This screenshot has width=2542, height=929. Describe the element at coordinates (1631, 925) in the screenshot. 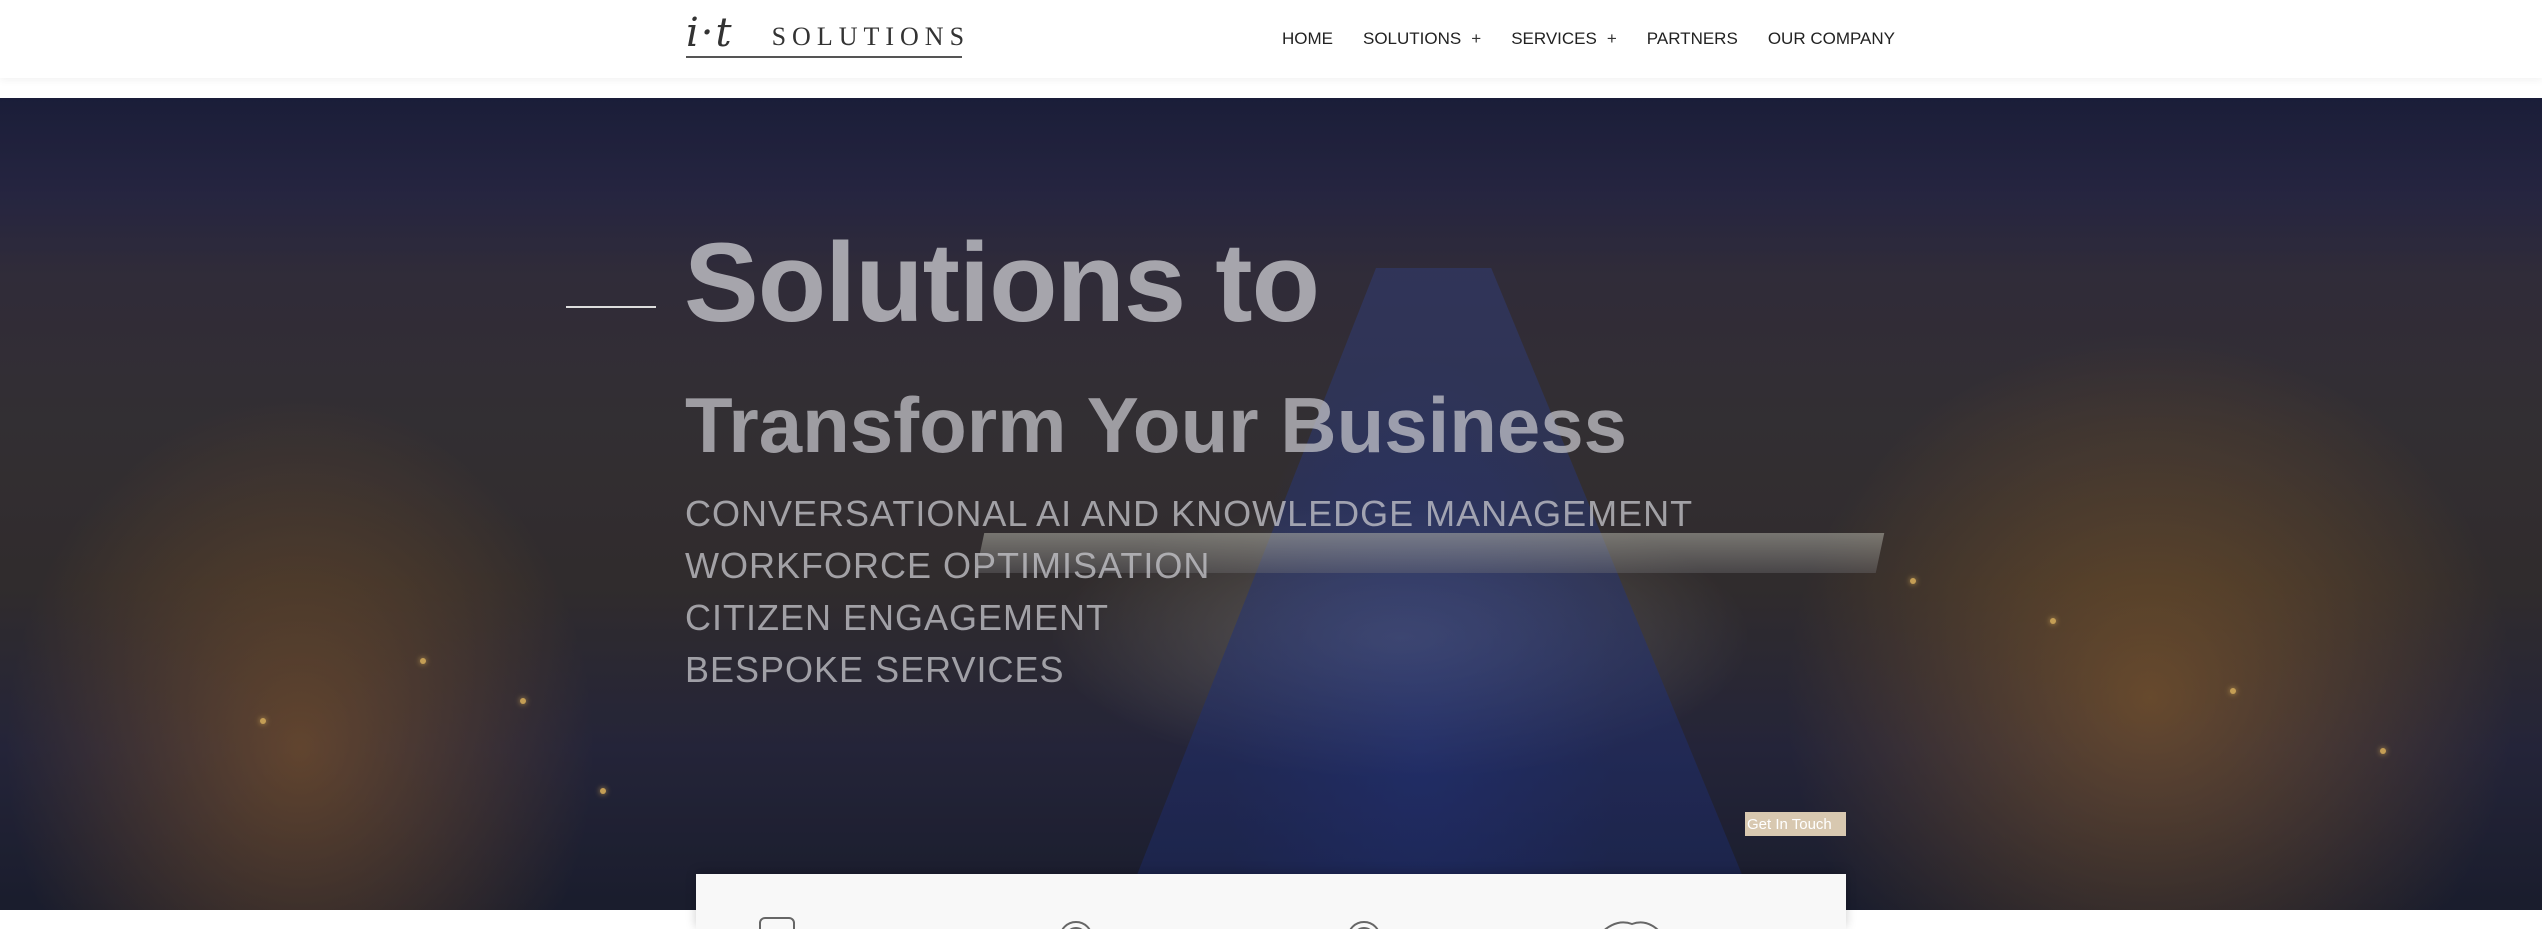

I see `handshake-icon` at that location.